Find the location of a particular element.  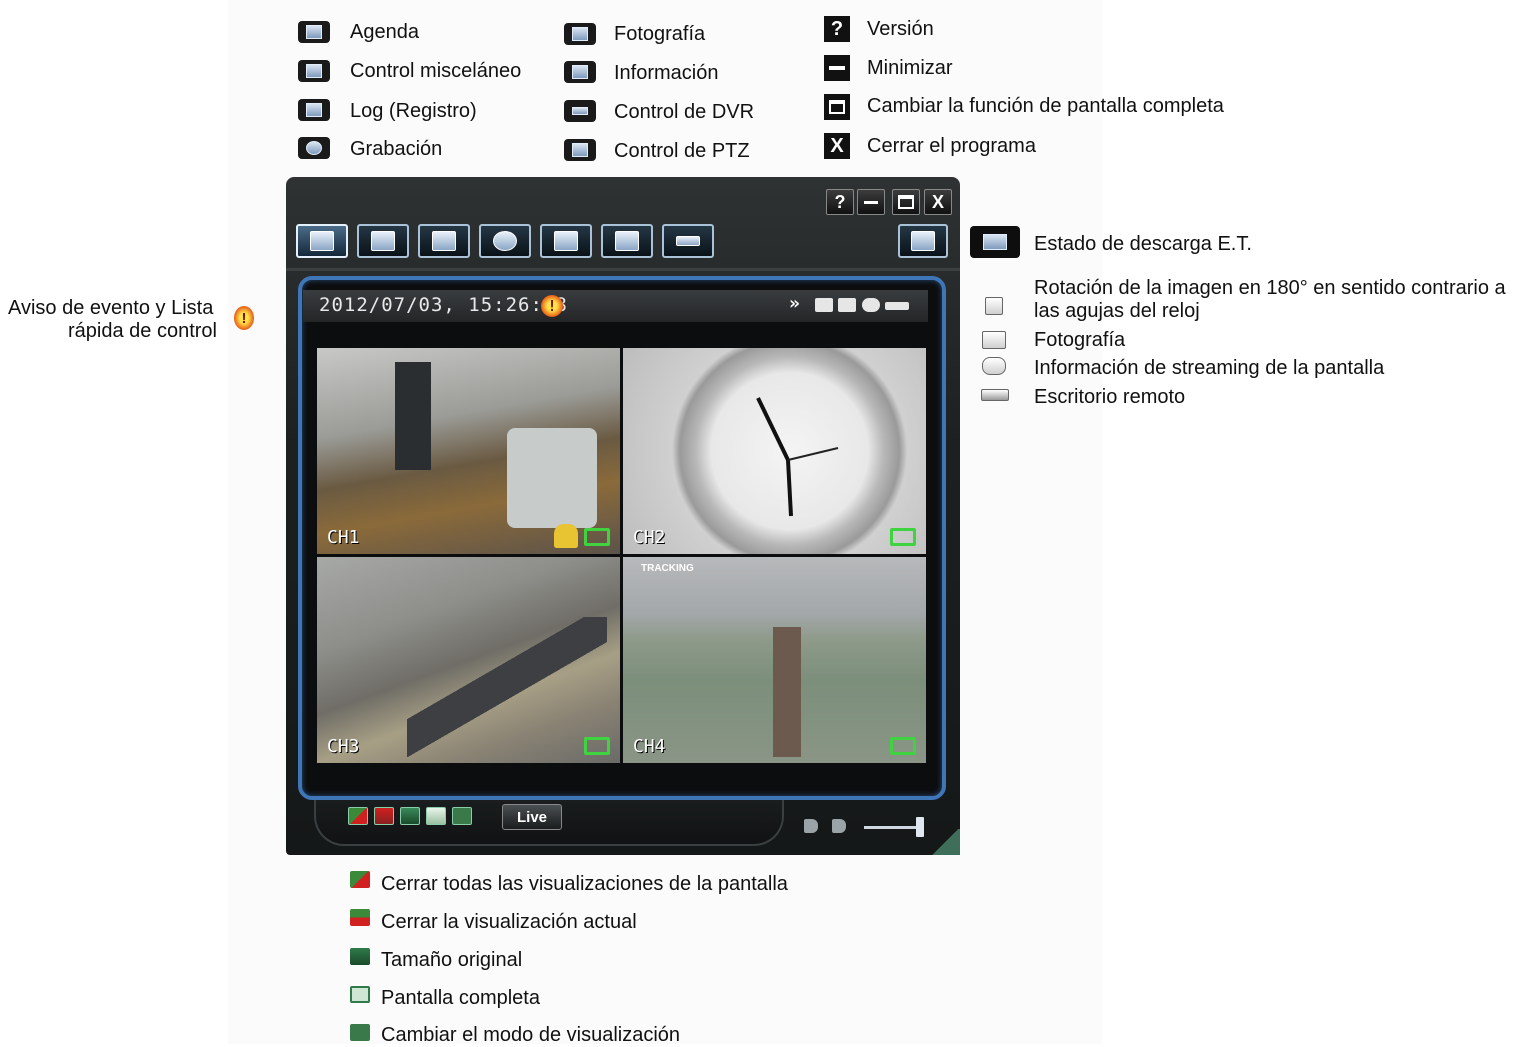

camera-ch2: CH2 is located at coordinates (774, 451).